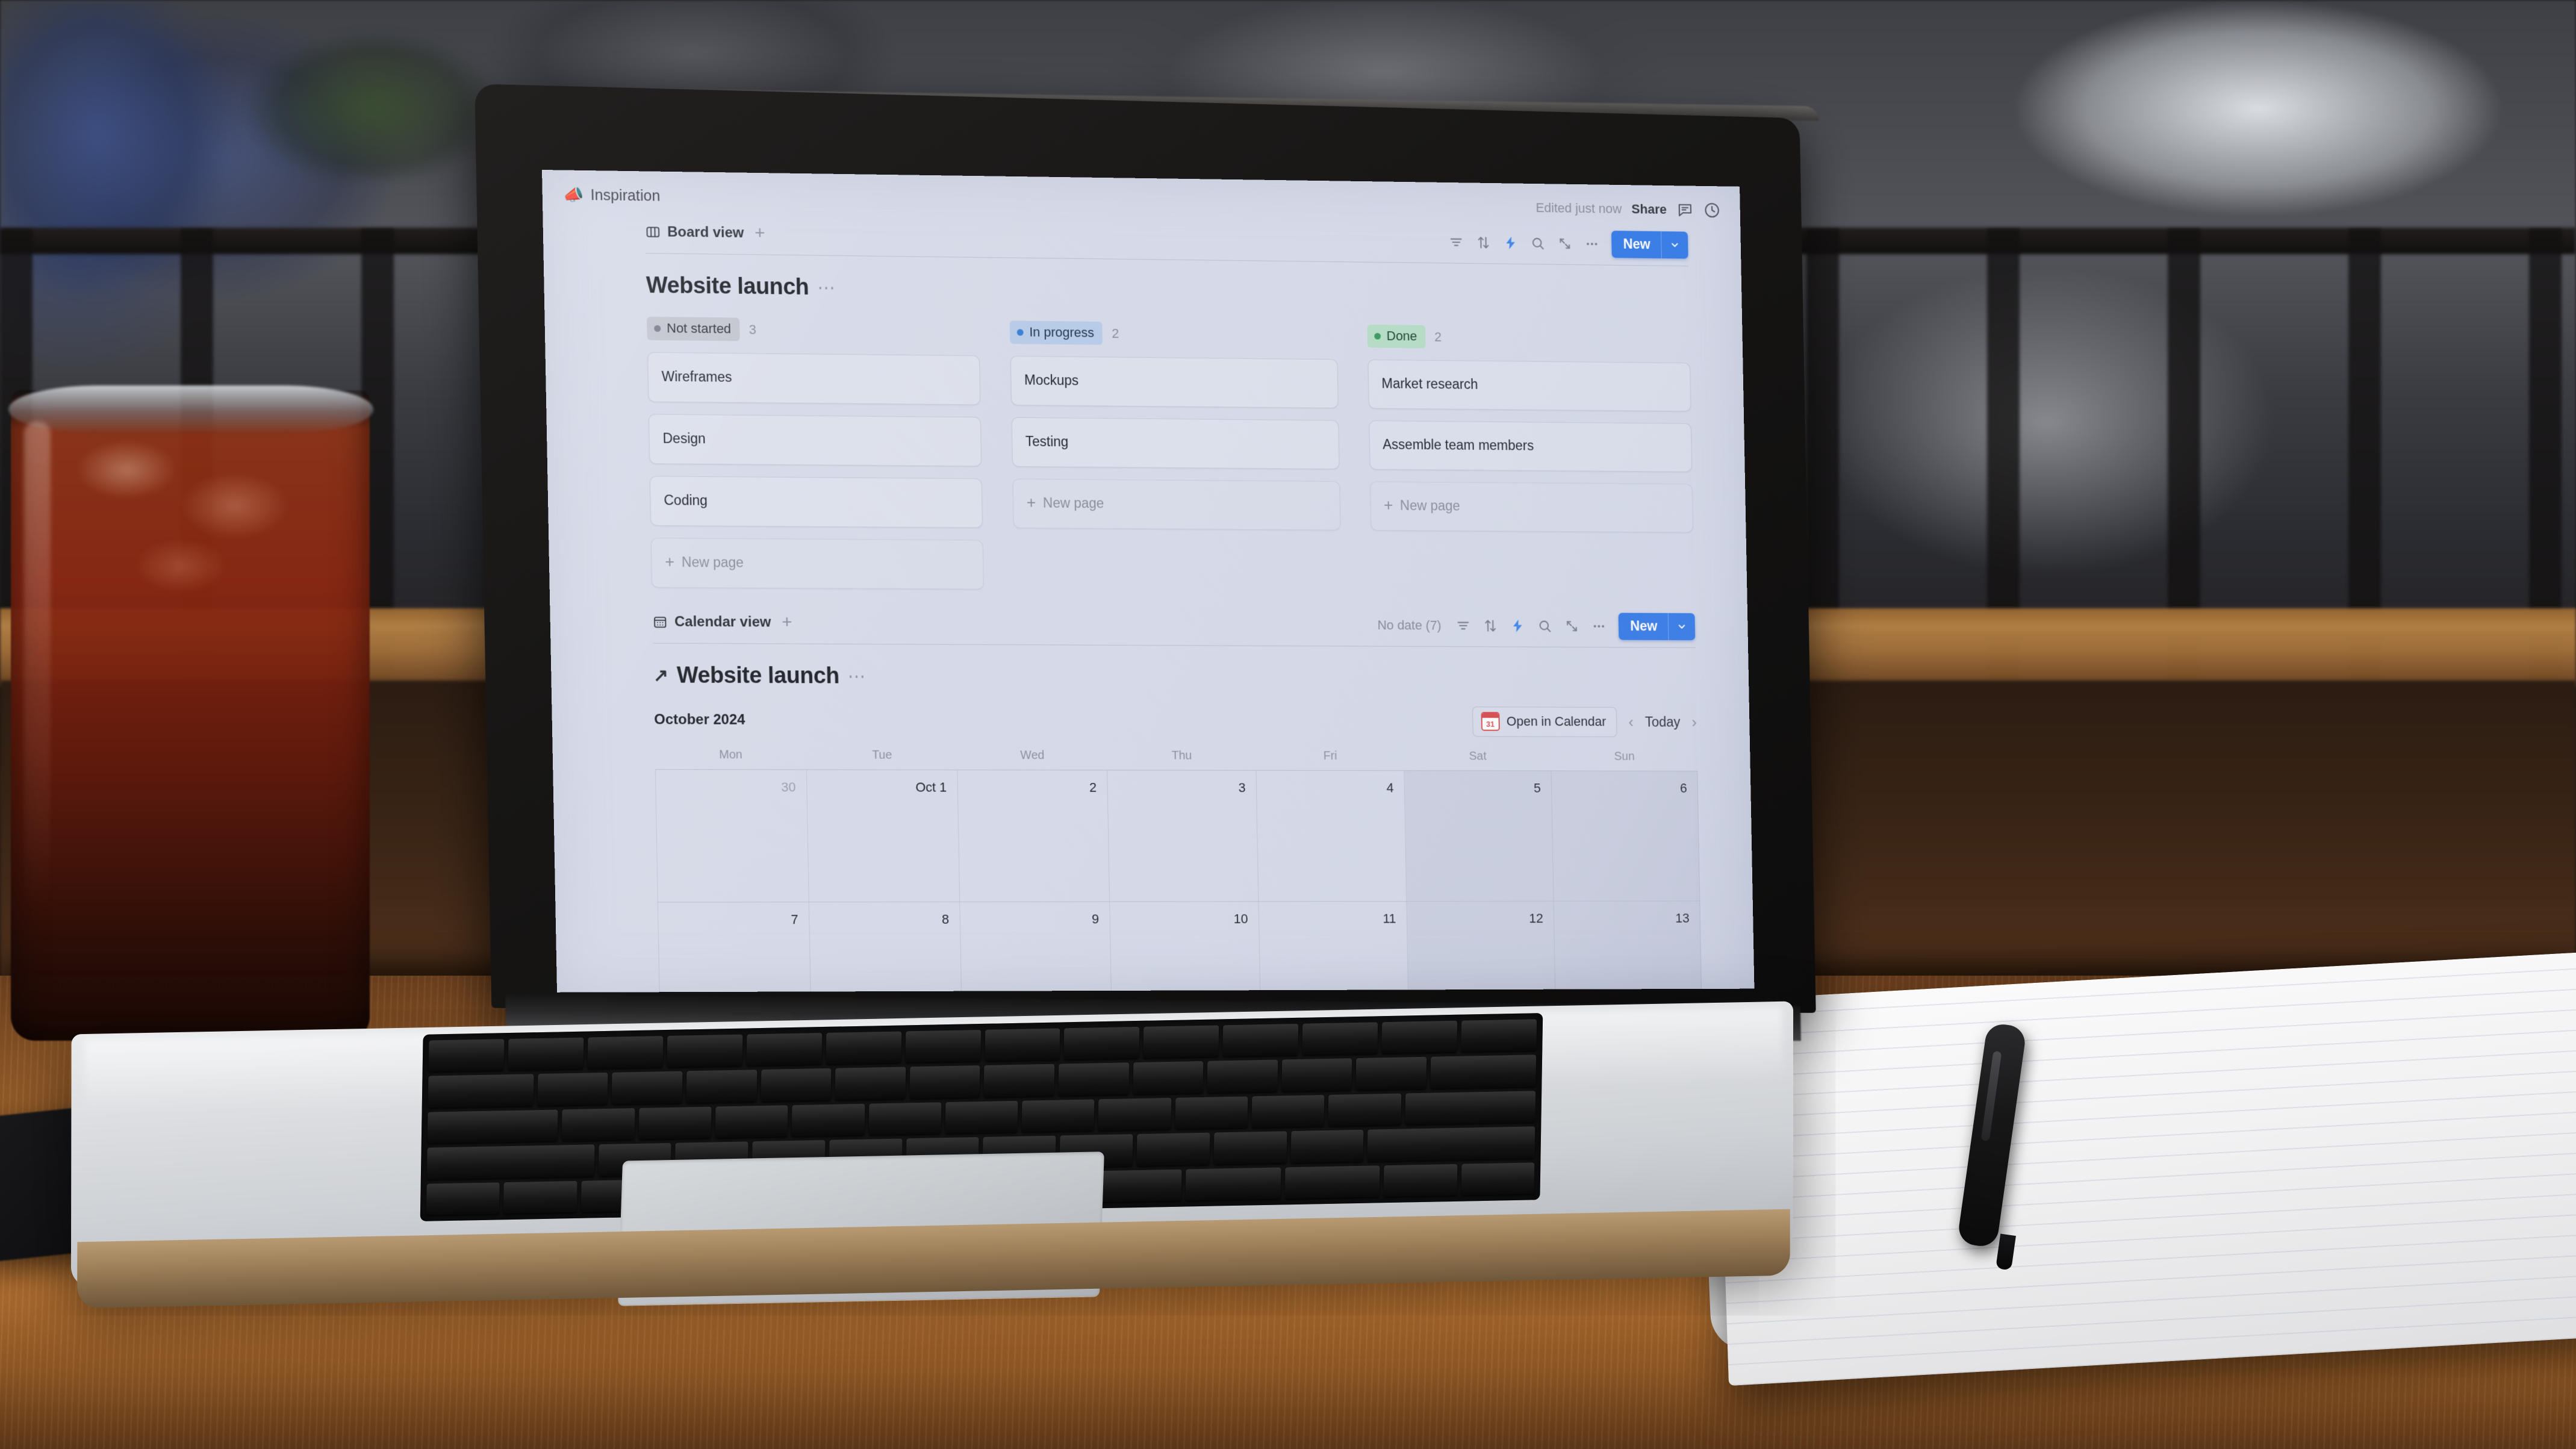 This screenshot has width=2576, height=1449. What do you see at coordinates (1518, 626) in the screenshot?
I see `automation-lightning-icon` at bounding box center [1518, 626].